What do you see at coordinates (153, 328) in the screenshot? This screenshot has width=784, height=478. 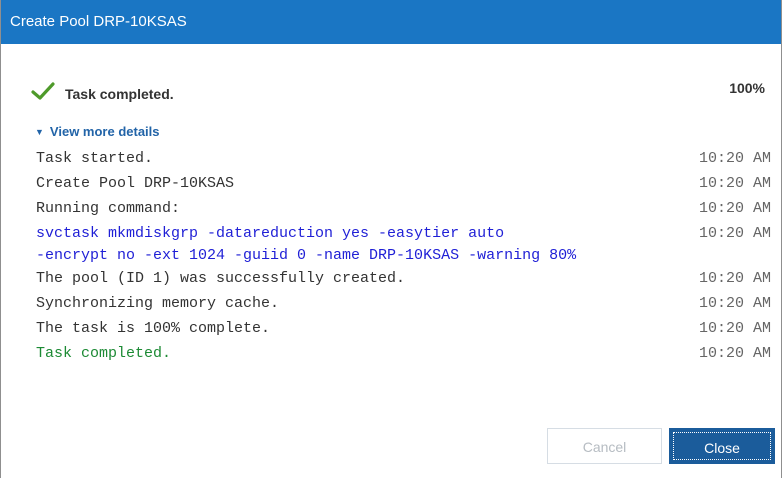 I see `log-message: The task is 100% complete.` at bounding box center [153, 328].